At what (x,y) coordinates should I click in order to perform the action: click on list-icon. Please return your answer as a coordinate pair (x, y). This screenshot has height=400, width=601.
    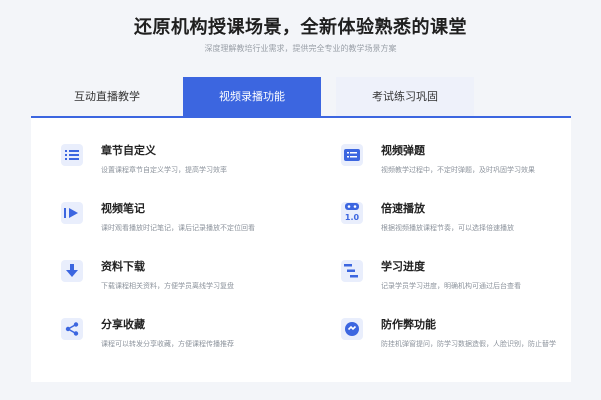
    Looking at the image, I should click on (72, 155).